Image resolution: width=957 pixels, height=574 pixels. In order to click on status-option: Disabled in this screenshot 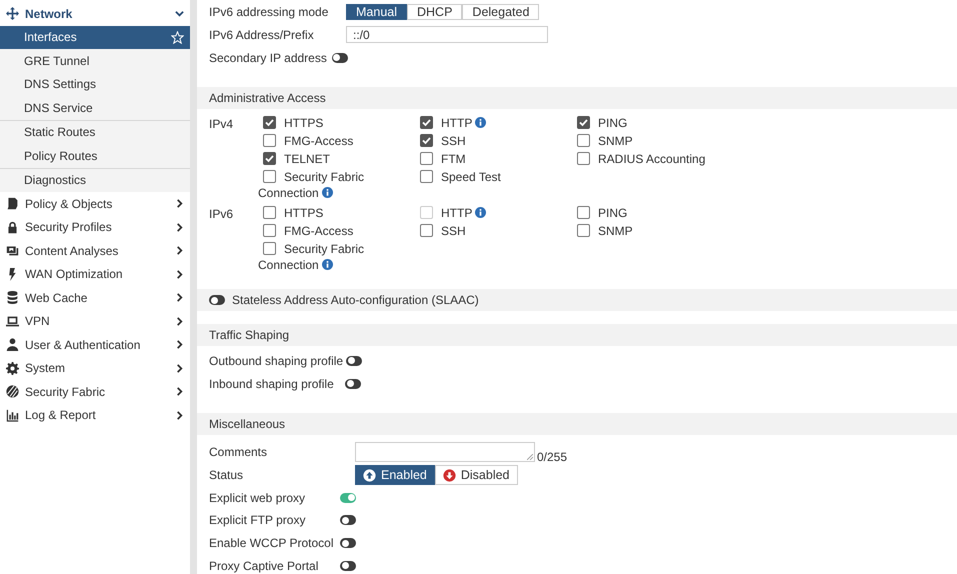, I will do `click(476, 475)`.